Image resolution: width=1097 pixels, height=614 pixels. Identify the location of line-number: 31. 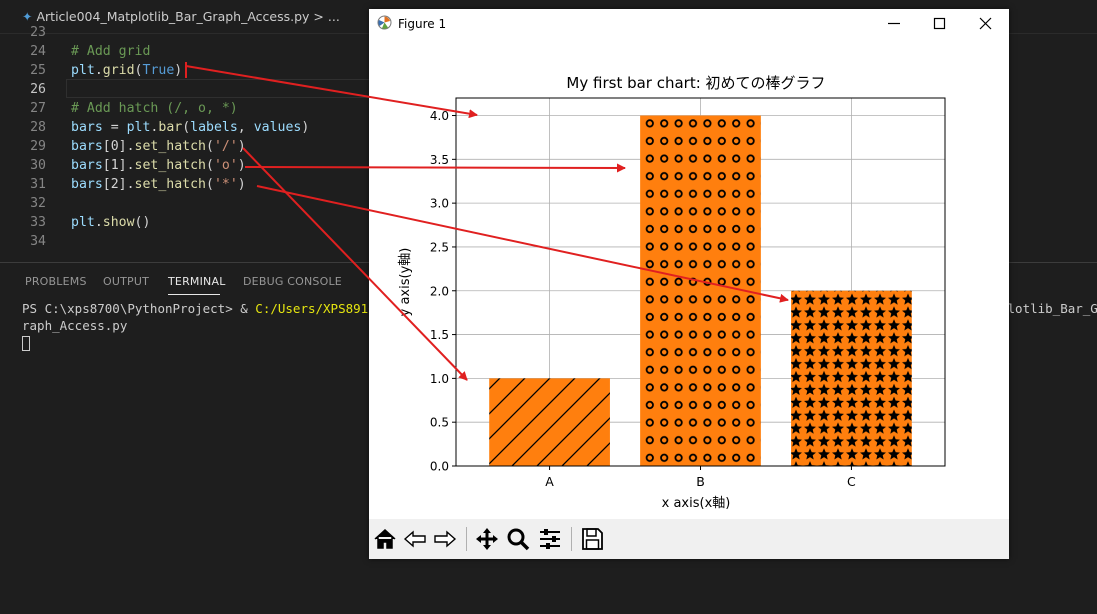
(38, 184).